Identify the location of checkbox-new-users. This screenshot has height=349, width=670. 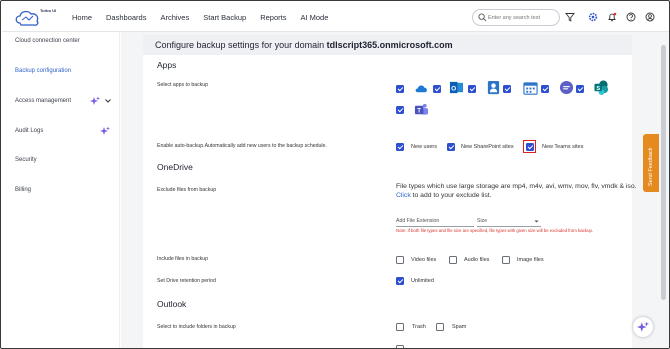
(400, 147).